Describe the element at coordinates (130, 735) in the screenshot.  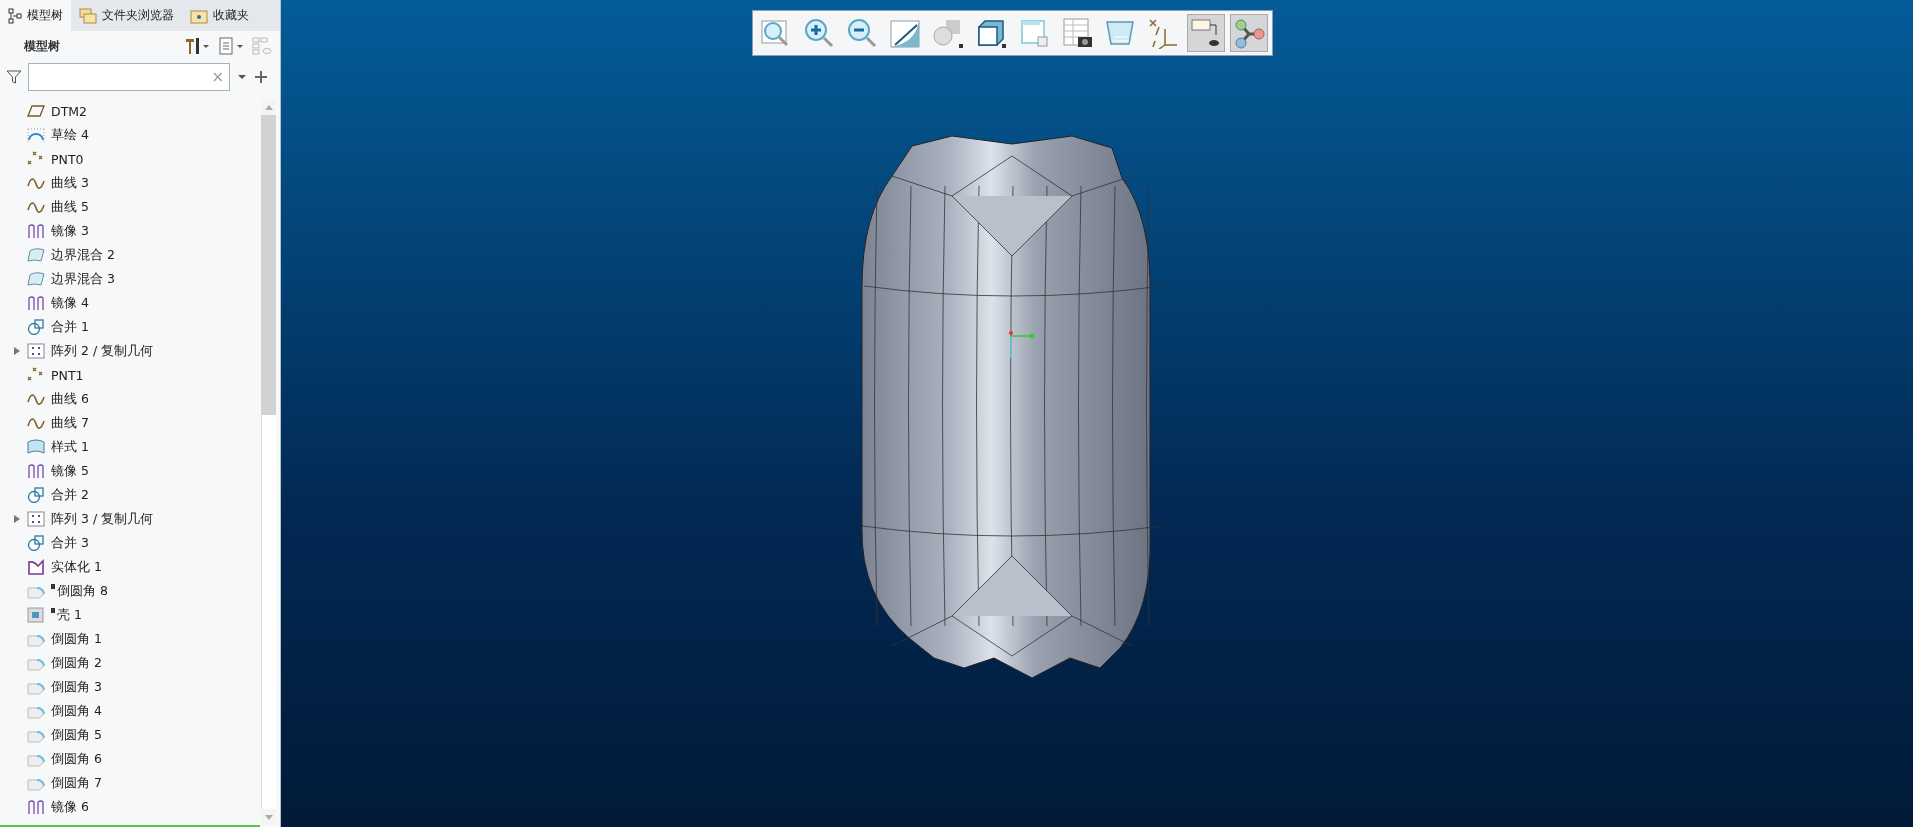
I see `tree-item: 倒圆角 5` at that location.